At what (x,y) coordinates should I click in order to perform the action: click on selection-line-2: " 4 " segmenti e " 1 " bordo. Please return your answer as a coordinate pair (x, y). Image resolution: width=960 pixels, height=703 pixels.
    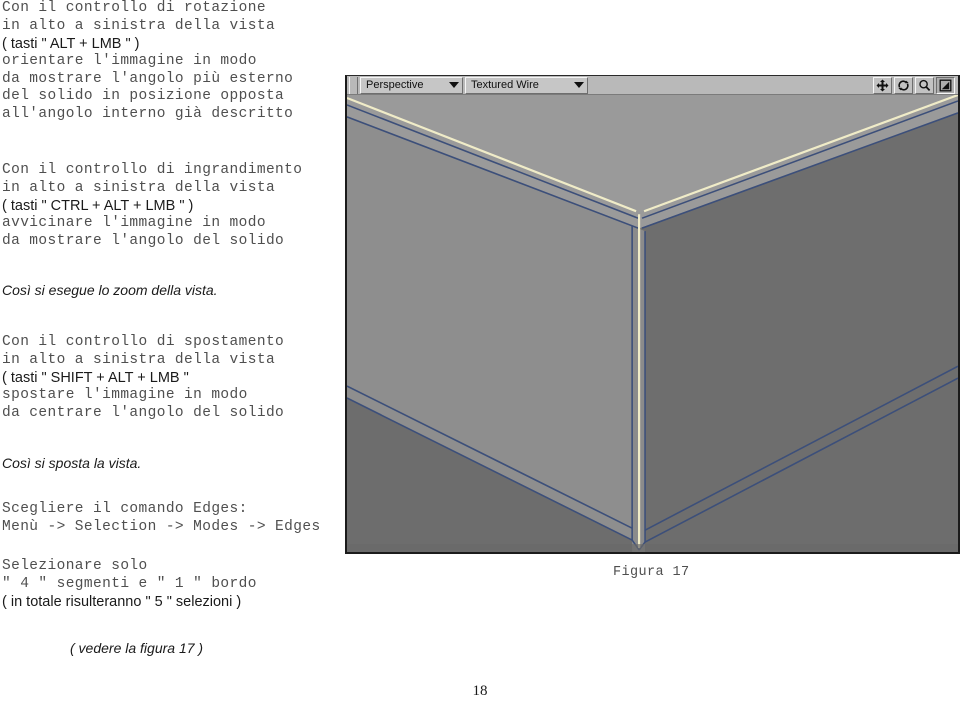
    Looking at the image, I should click on (129, 583).